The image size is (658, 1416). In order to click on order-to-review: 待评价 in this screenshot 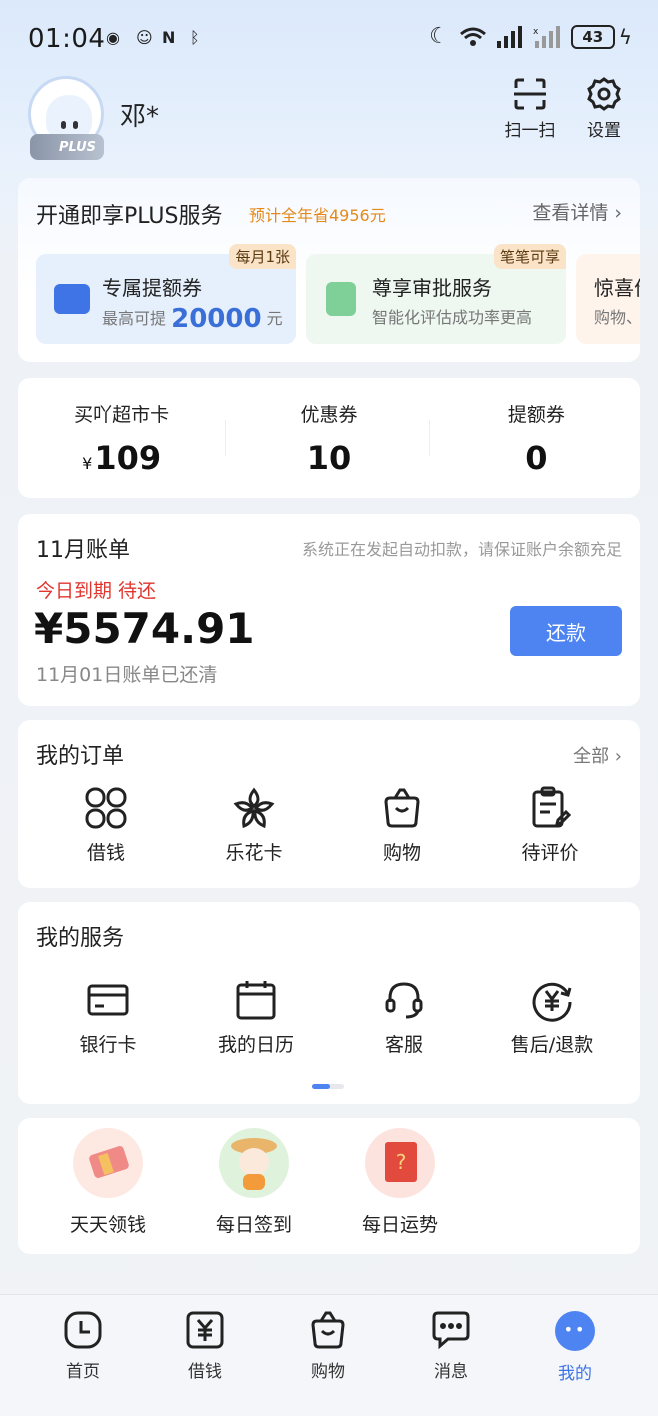, I will do `click(550, 825)`.